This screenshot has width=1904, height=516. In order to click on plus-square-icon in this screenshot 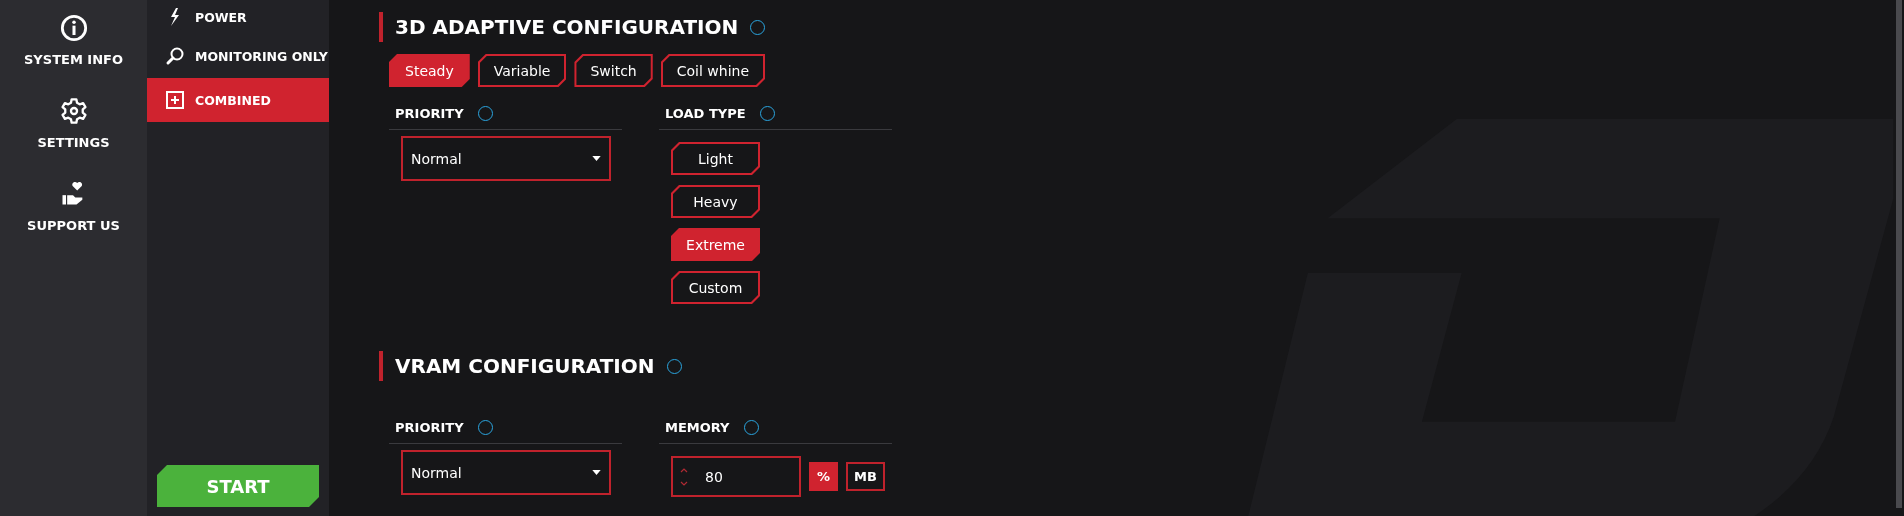, I will do `click(175, 100)`.